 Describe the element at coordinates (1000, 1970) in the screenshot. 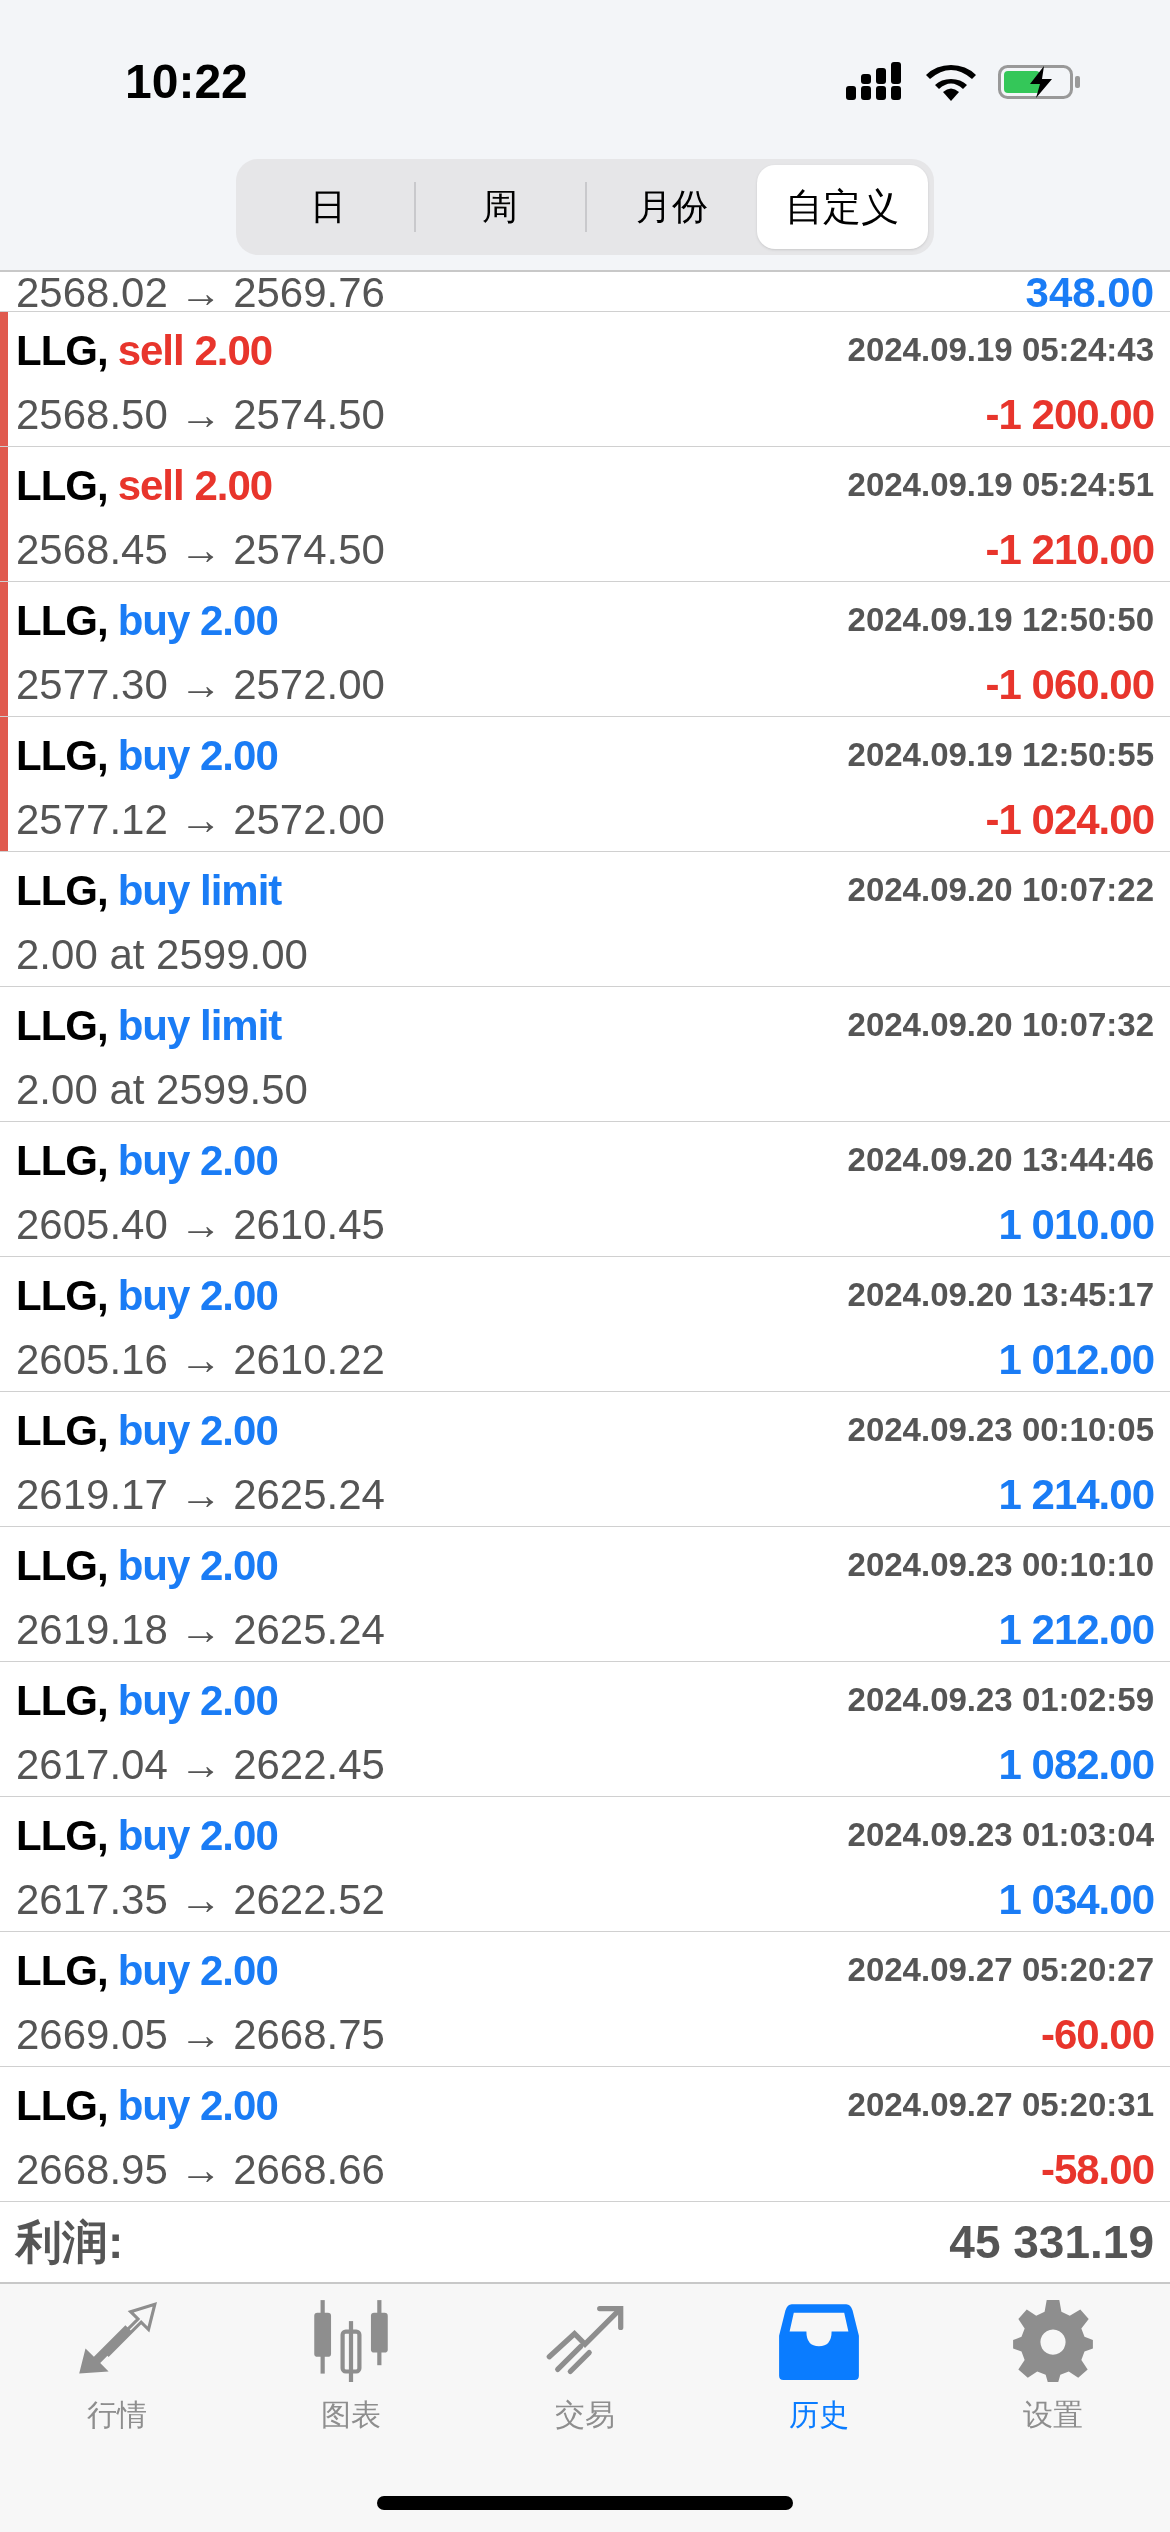

I see `trade-time: 2024.09.27 05:20:27` at that location.